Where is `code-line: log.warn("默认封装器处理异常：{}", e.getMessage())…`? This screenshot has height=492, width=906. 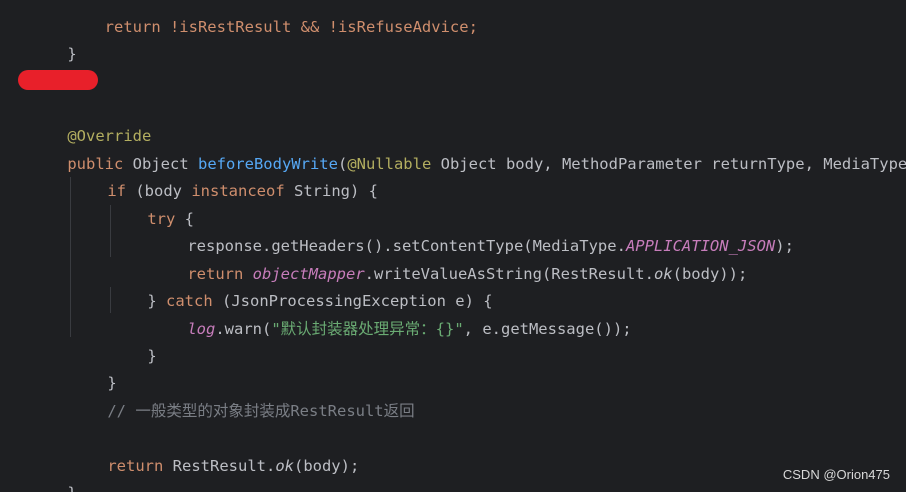
code-line: log.warn("默认封装器处理异常：{}", e.getMessage())… is located at coordinates (390, 313).